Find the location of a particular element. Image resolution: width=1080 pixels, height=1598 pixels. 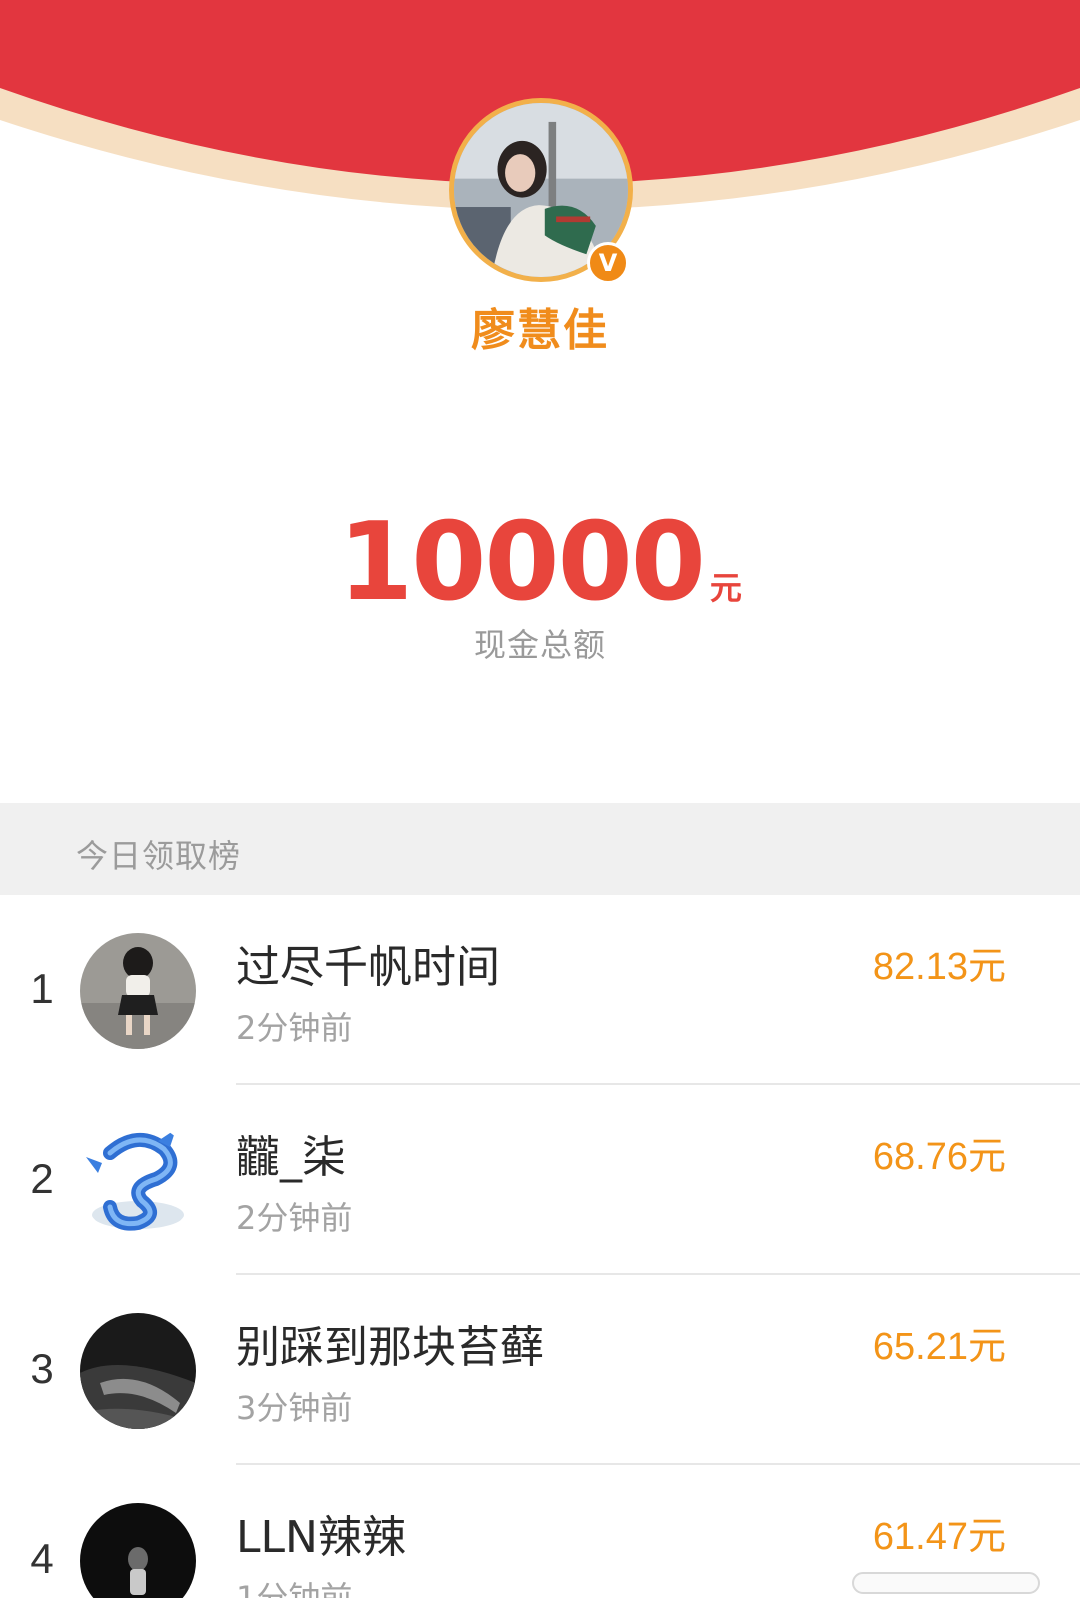

user-name: LLN辣辣 is located at coordinates (321, 1537).